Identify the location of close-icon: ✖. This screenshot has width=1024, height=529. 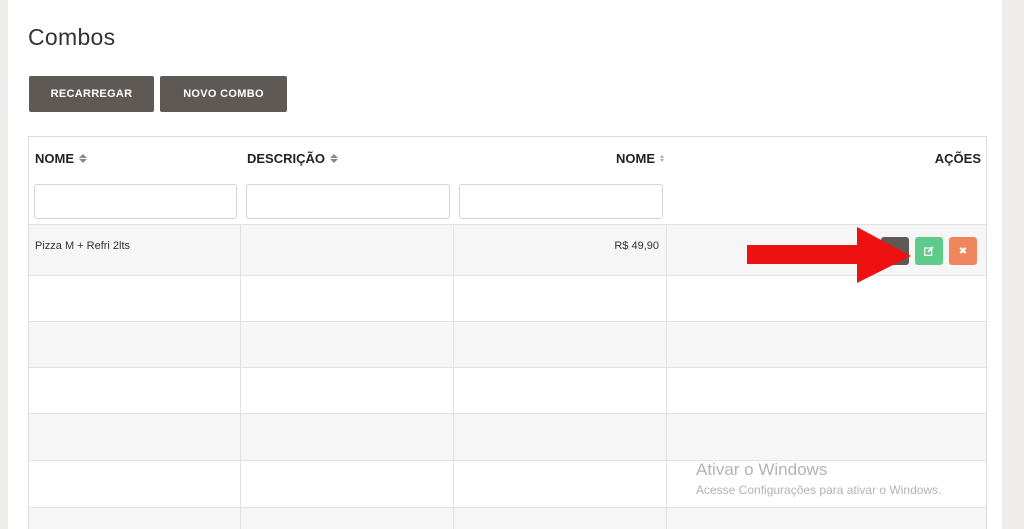
(963, 251).